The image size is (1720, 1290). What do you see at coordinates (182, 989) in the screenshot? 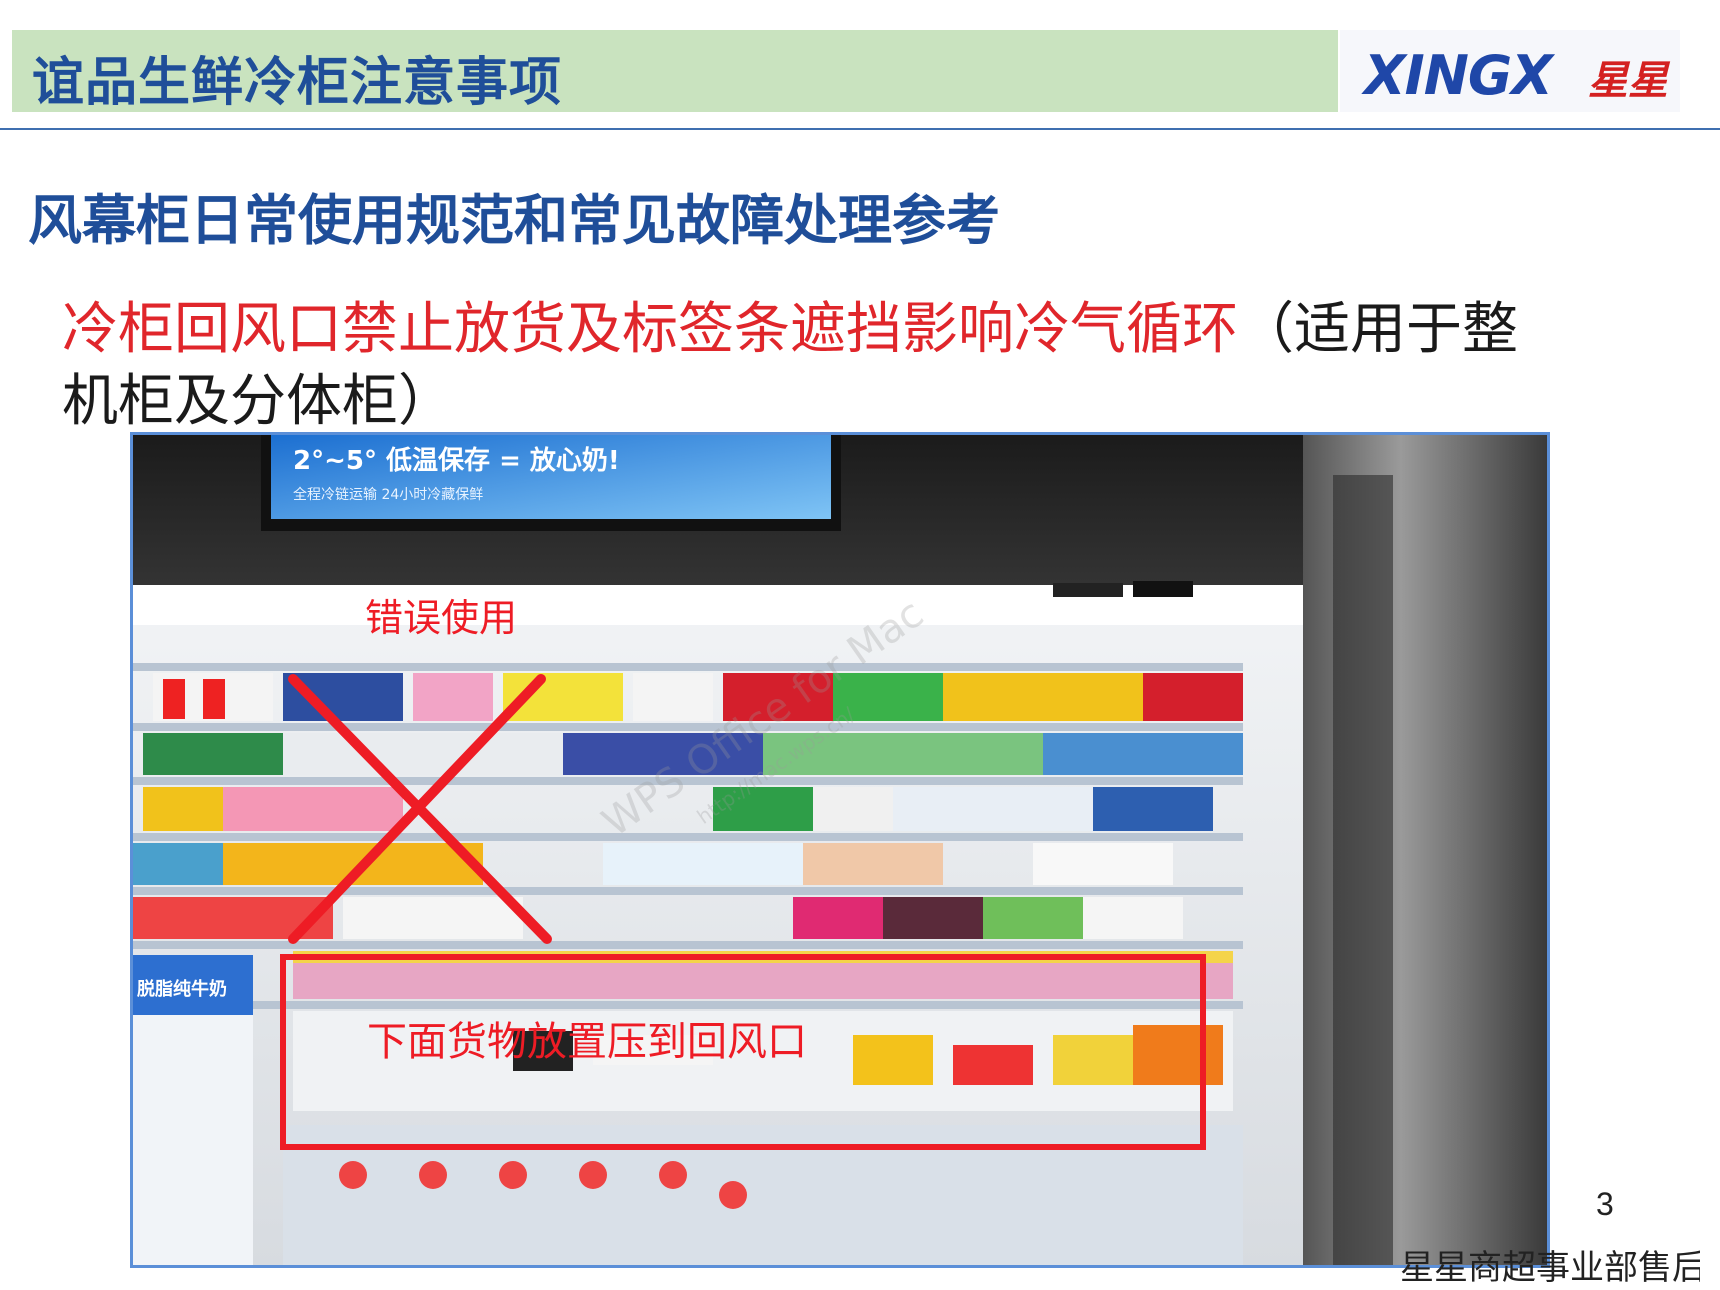
I see `carton-label: 脱脂纯牛奶` at bounding box center [182, 989].